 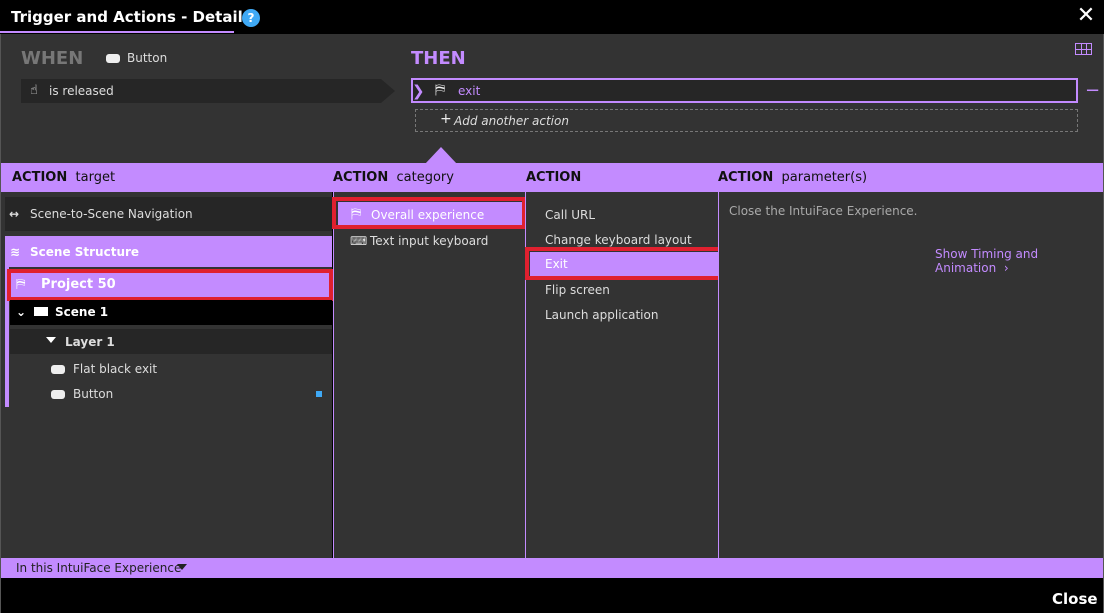 I want to click on chevron-right-icon: ❯, so click(x=418, y=91).